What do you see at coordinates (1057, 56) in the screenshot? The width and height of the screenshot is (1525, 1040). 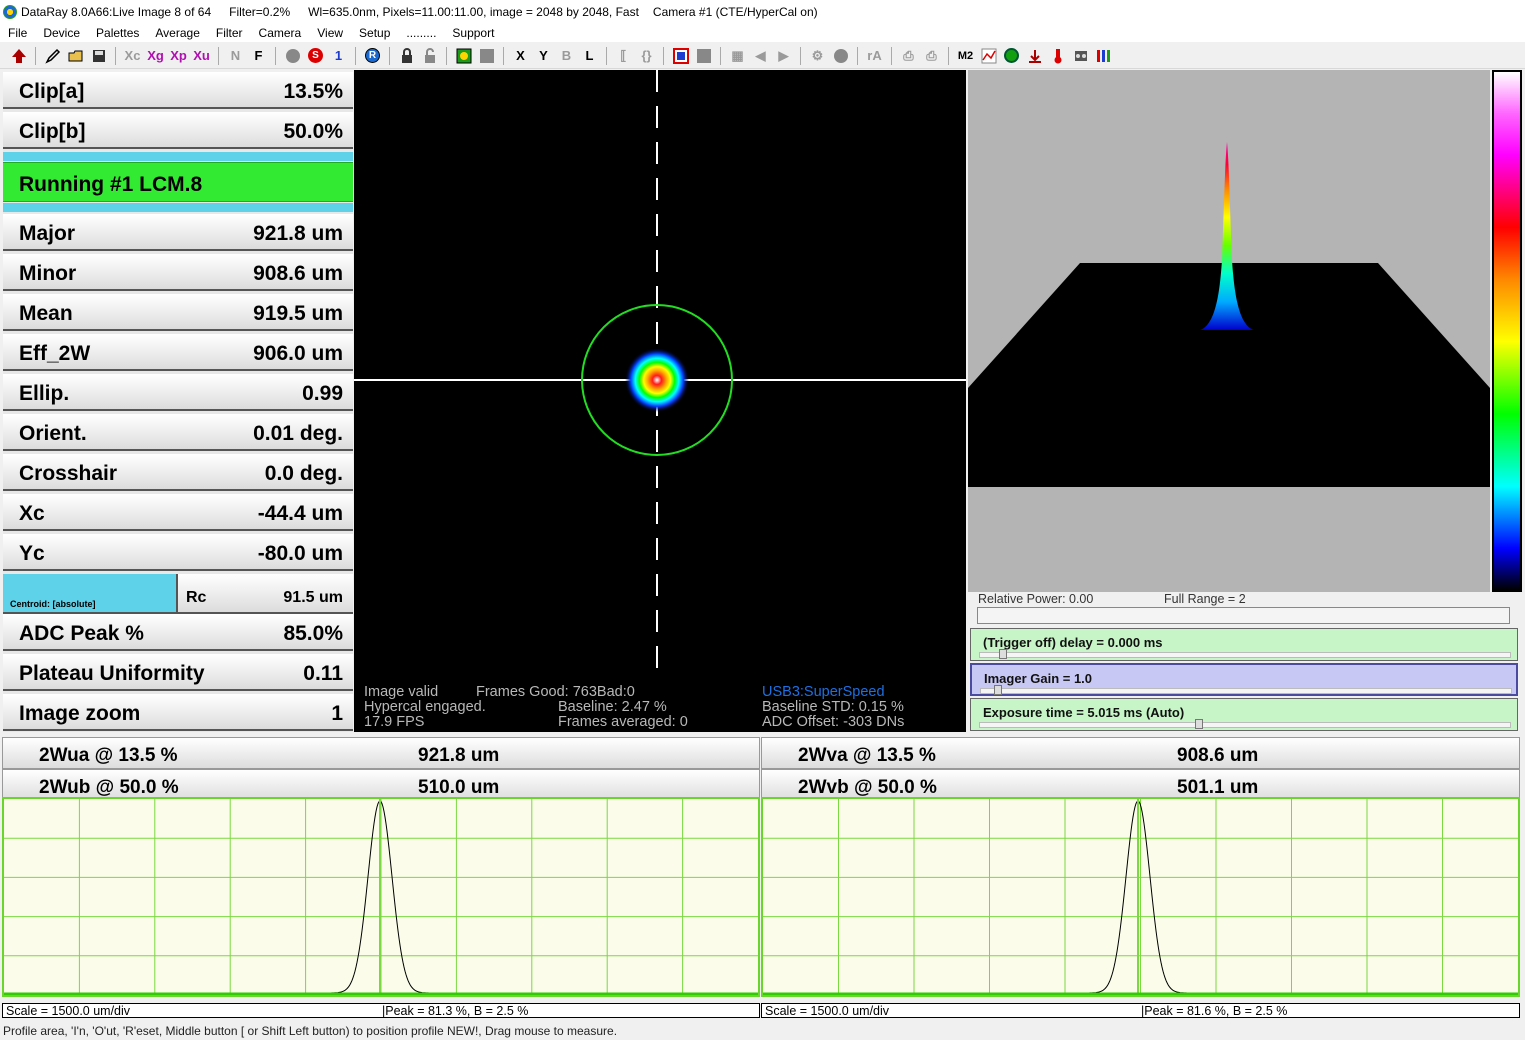 I see `thermometer-icon` at bounding box center [1057, 56].